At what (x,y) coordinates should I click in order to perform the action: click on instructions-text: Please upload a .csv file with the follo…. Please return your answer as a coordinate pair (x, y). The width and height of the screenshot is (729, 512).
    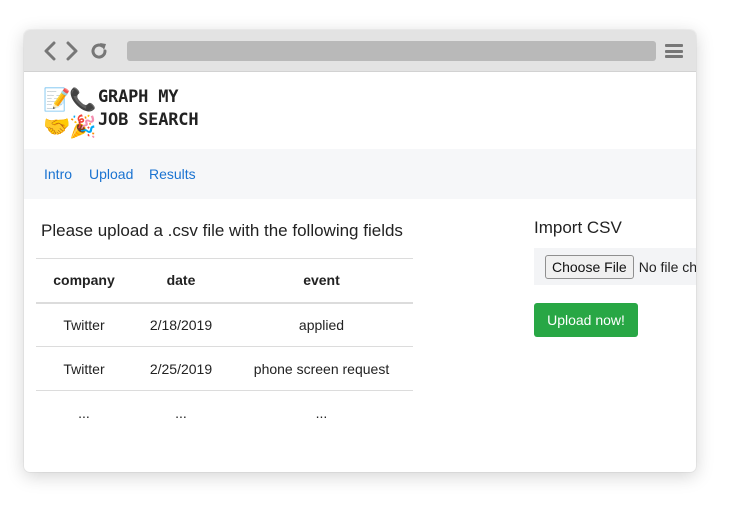
    Looking at the image, I should click on (222, 230).